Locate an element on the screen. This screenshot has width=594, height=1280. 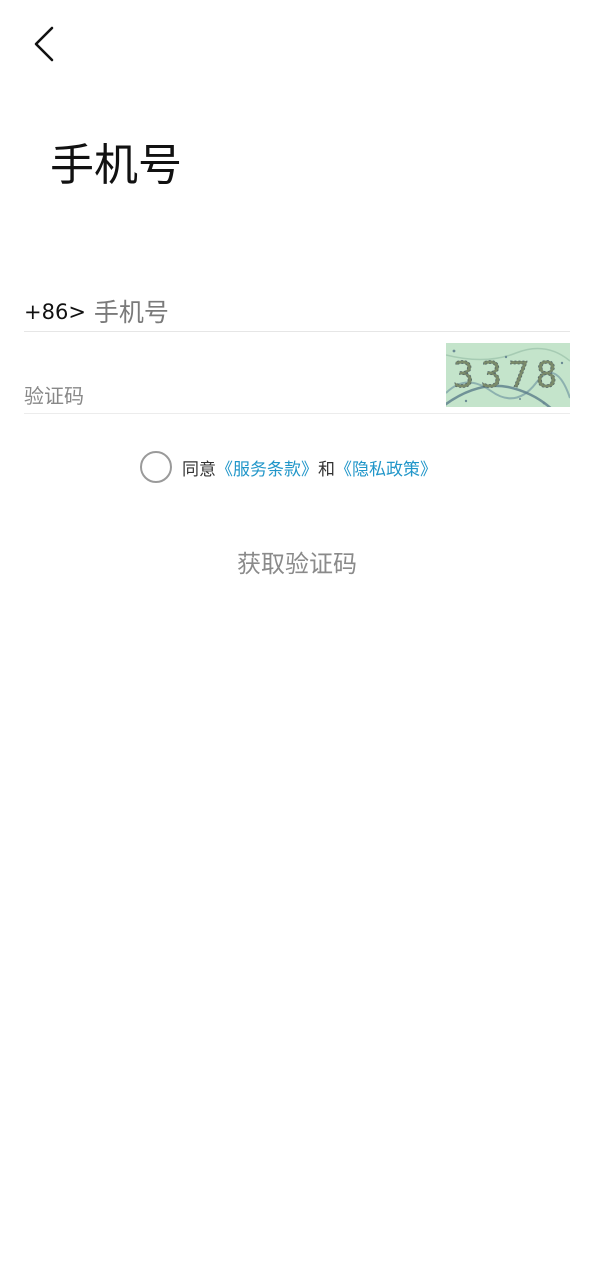
terms-of-service-link: 《服务条款》 is located at coordinates (267, 467).